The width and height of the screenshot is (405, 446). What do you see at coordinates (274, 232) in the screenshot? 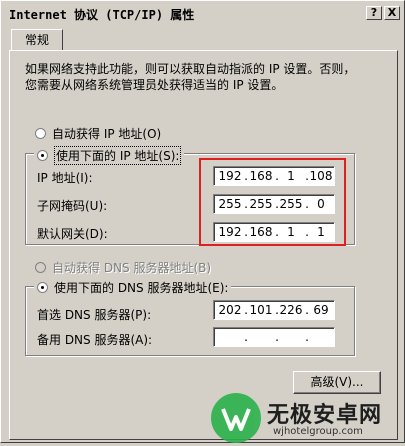
I see `default-gateway-field: 192 . 168 . 1 . 1` at bounding box center [274, 232].